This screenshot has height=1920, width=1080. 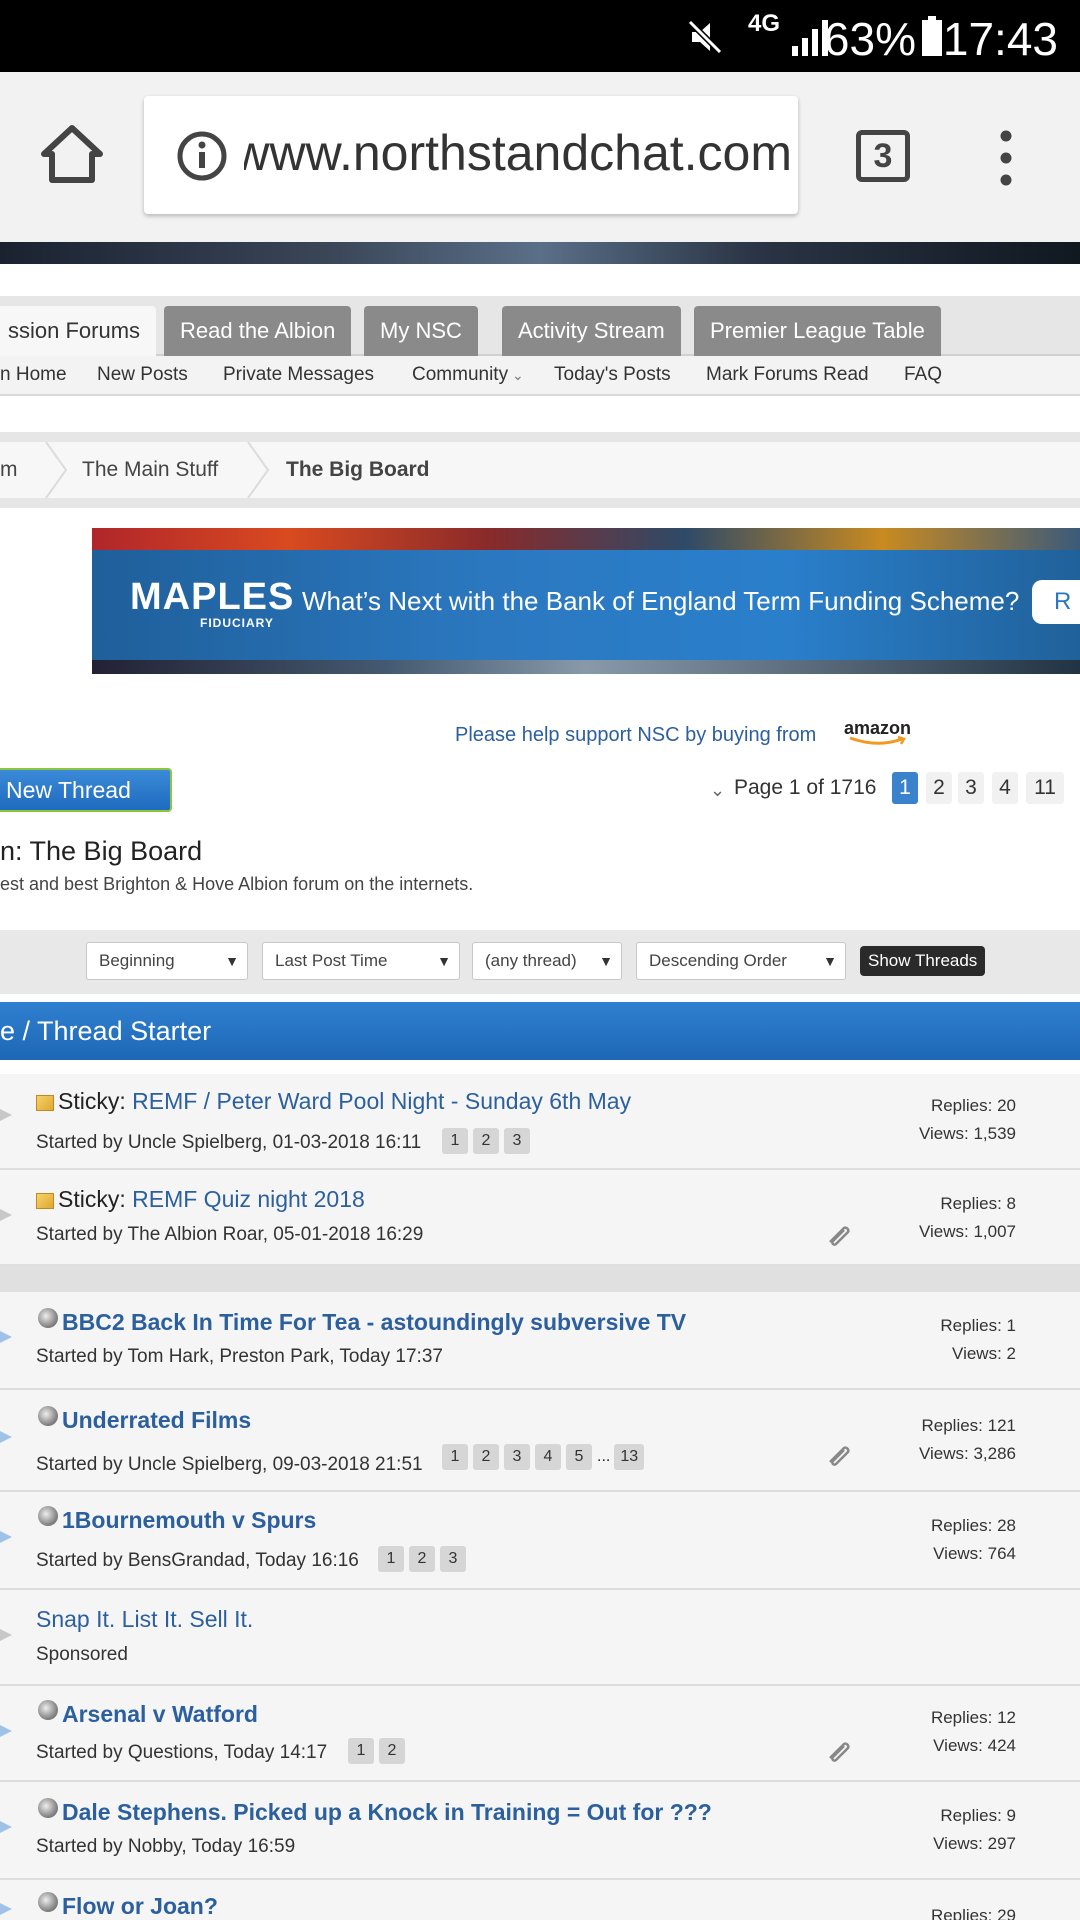 I want to click on tab-premier-league-table: Premier League Table, so click(x=817, y=331).